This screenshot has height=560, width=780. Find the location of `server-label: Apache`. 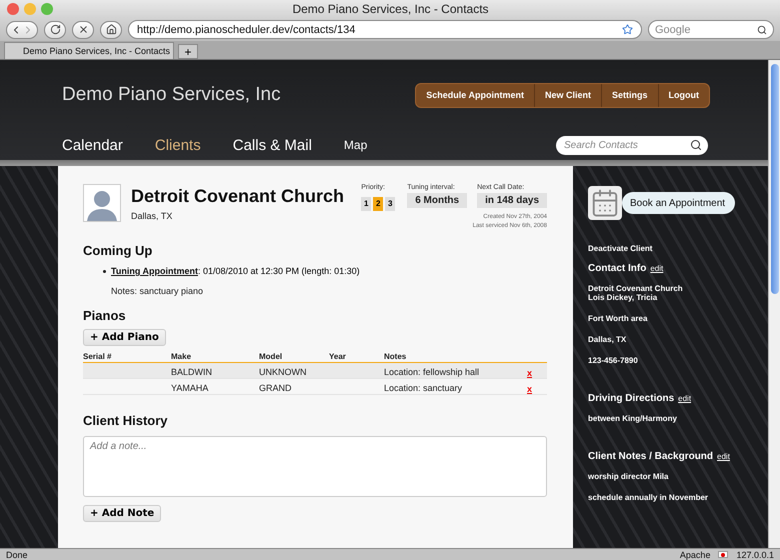

server-label: Apache is located at coordinates (695, 555).